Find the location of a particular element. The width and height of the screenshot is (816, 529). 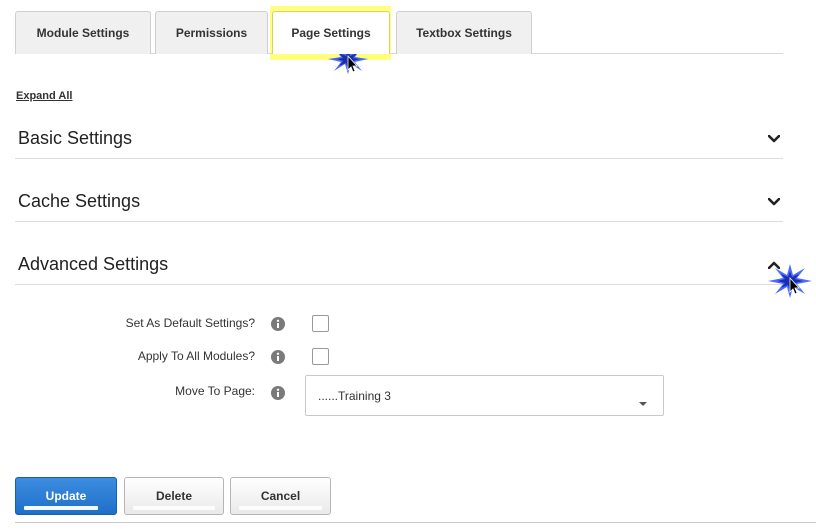

apply-all-row: Apply To All Modules? is located at coordinates (399, 357).